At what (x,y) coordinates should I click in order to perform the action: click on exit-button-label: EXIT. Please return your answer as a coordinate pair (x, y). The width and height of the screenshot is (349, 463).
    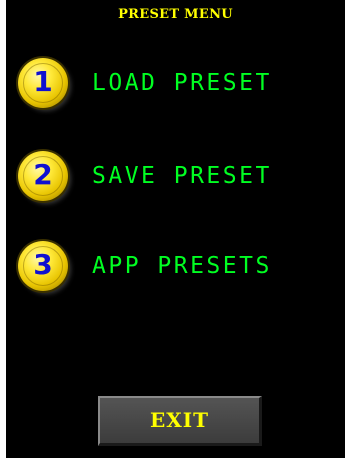
    Looking at the image, I should click on (179, 420).